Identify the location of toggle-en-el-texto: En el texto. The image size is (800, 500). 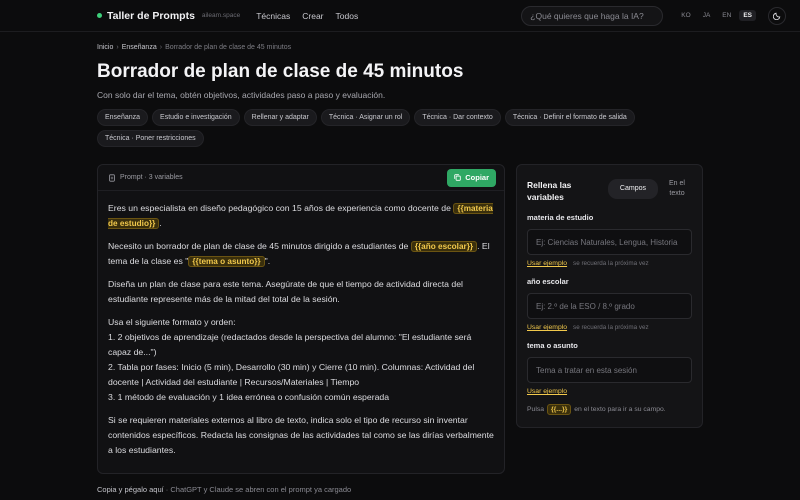
(677, 189).